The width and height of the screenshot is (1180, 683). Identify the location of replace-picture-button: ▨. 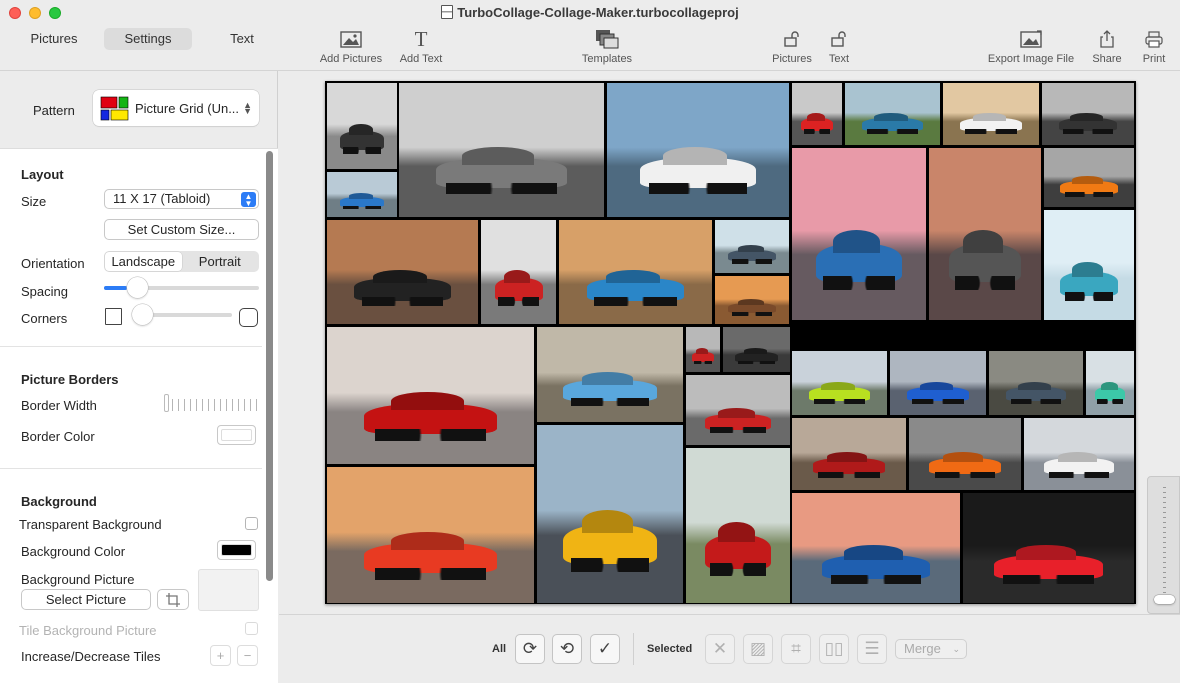
(758, 649).